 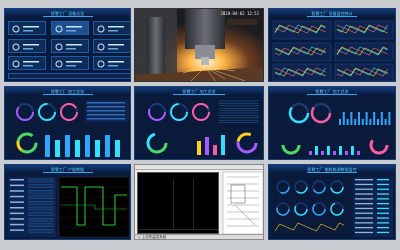 What do you see at coordinates (332, 123) in the screenshot?
I see `panel-processing-overview-3: 智慧工厂 加工总览` at bounding box center [332, 123].